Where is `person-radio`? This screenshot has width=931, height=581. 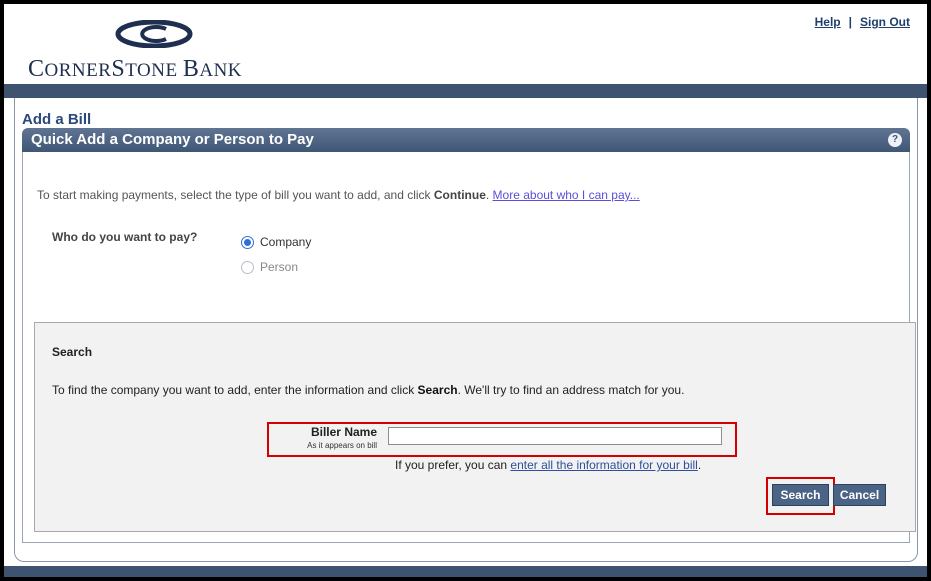 person-radio is located at coordinates (247, 267).